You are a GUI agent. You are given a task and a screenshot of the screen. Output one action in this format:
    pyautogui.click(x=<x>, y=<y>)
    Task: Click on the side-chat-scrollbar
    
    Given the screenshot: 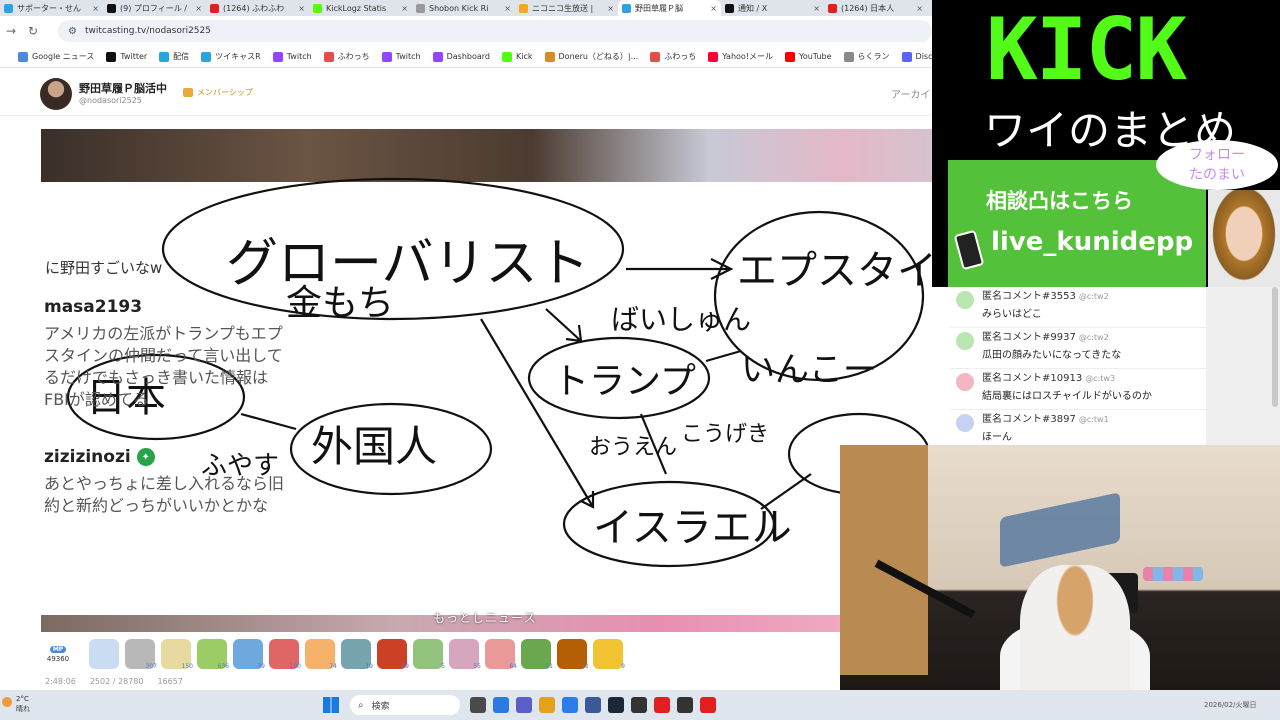 What is the action you would take?
    pyautogui.click(x=1275, y=347)
    